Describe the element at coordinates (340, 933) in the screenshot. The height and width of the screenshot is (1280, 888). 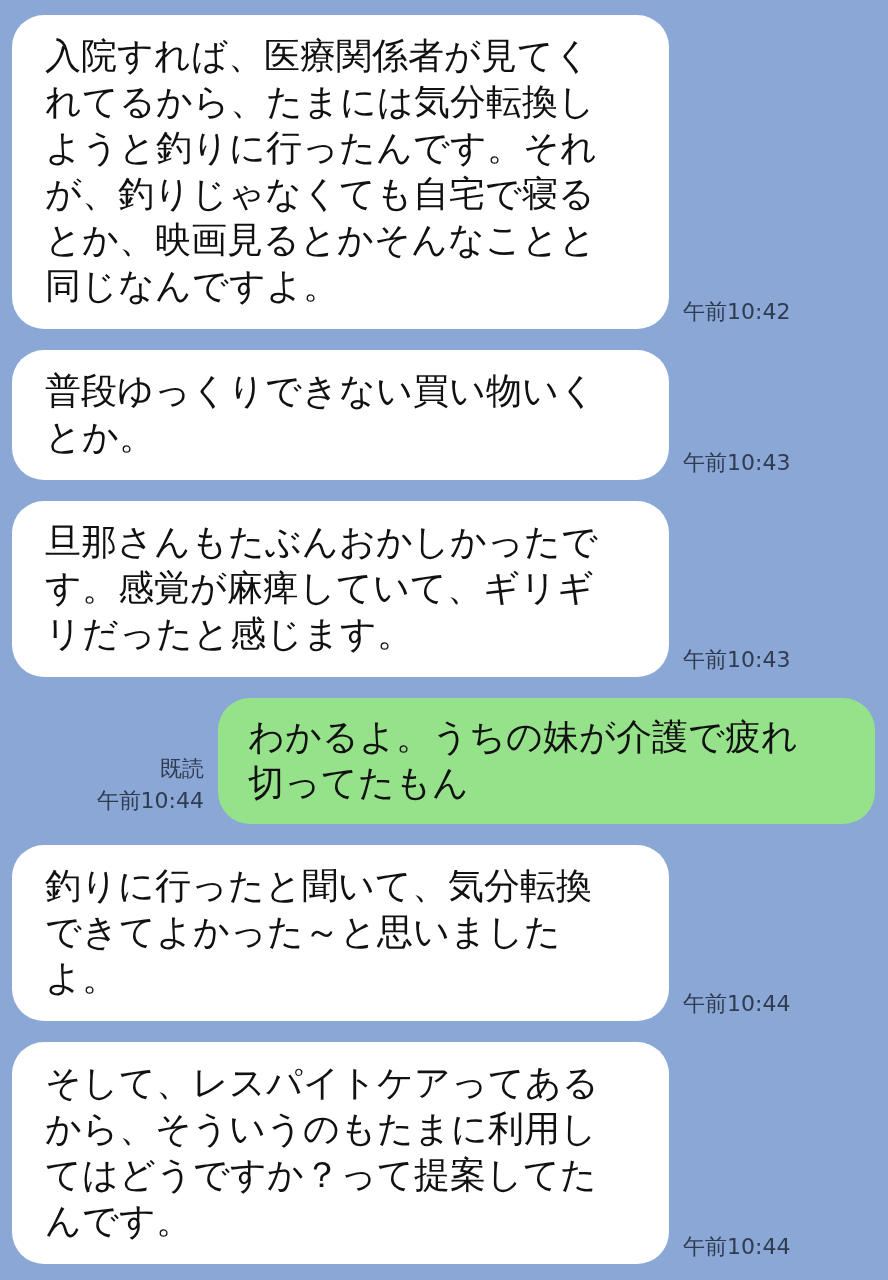
I see `message-bubble: 釣りに行ったと聞いて、気分転換 できてよかった～と思いました よ。` at that location.